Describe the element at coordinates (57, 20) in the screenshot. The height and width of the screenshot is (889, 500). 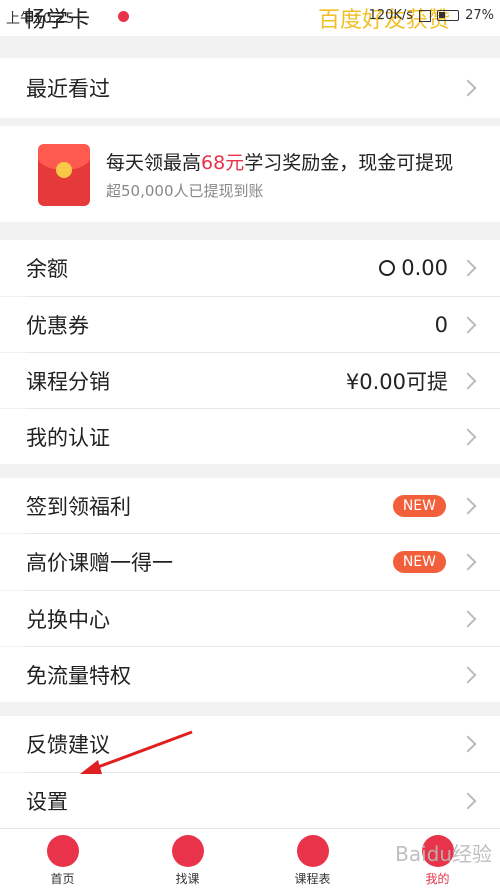
I see `carrier-label: 畅学卡` at that location.